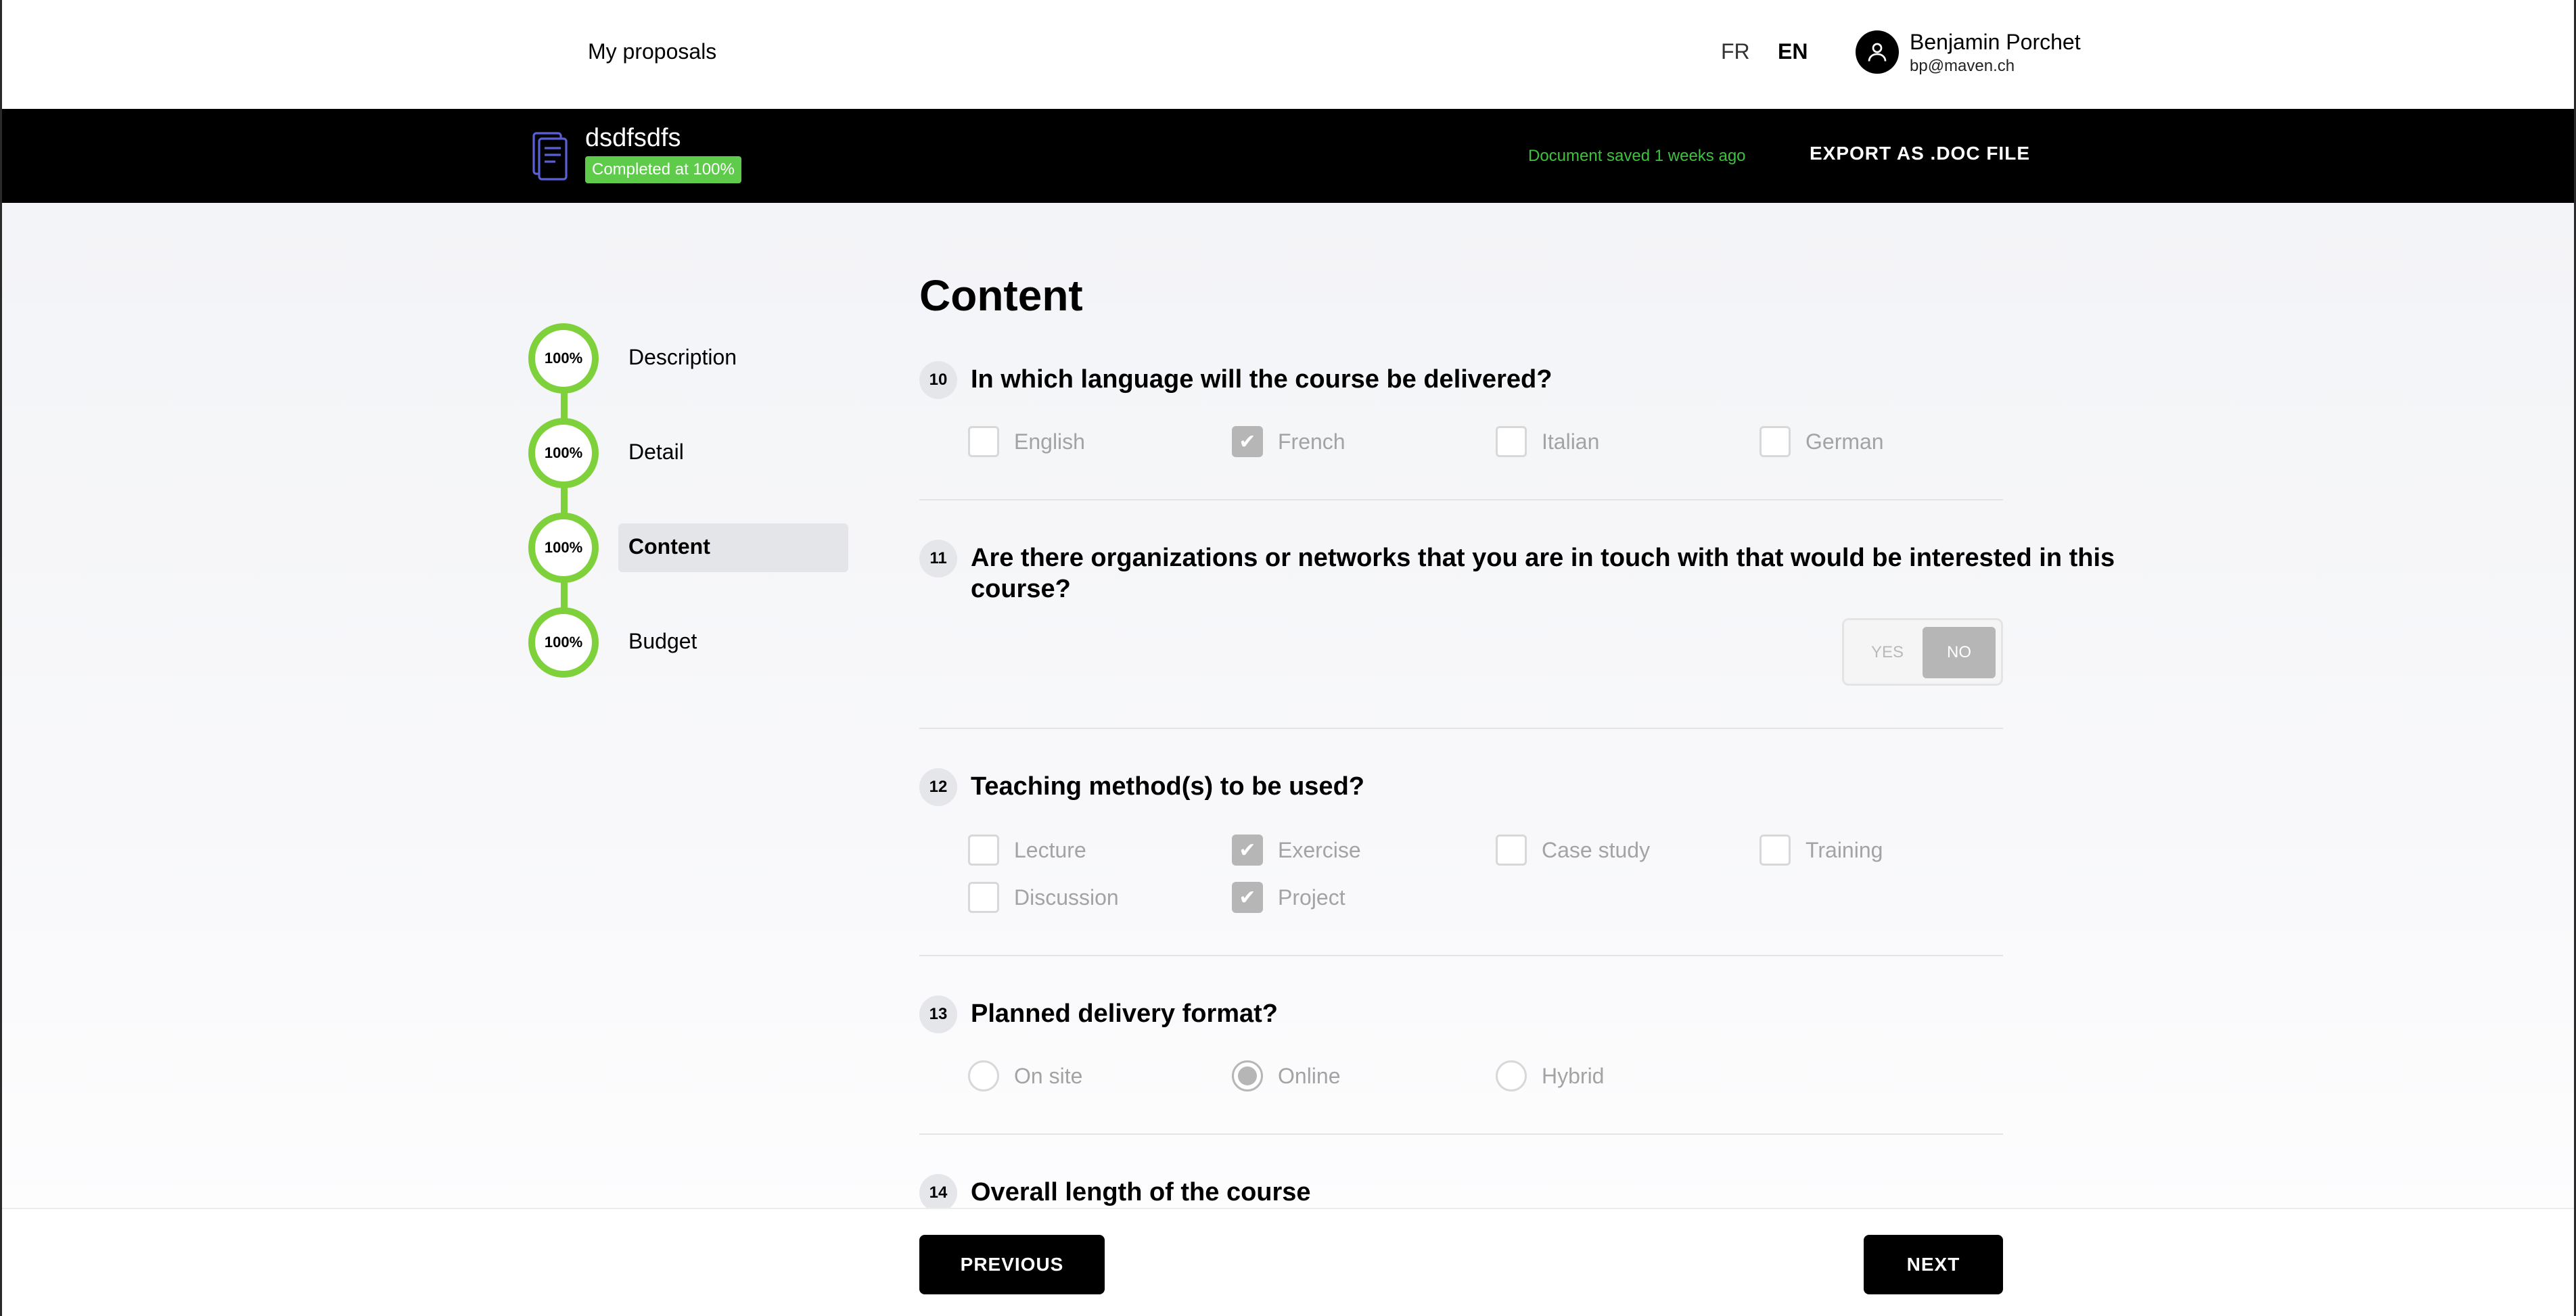 The image size is (2576, 1316). I want to click on step-circle-content: 100%, so click(563, 548).